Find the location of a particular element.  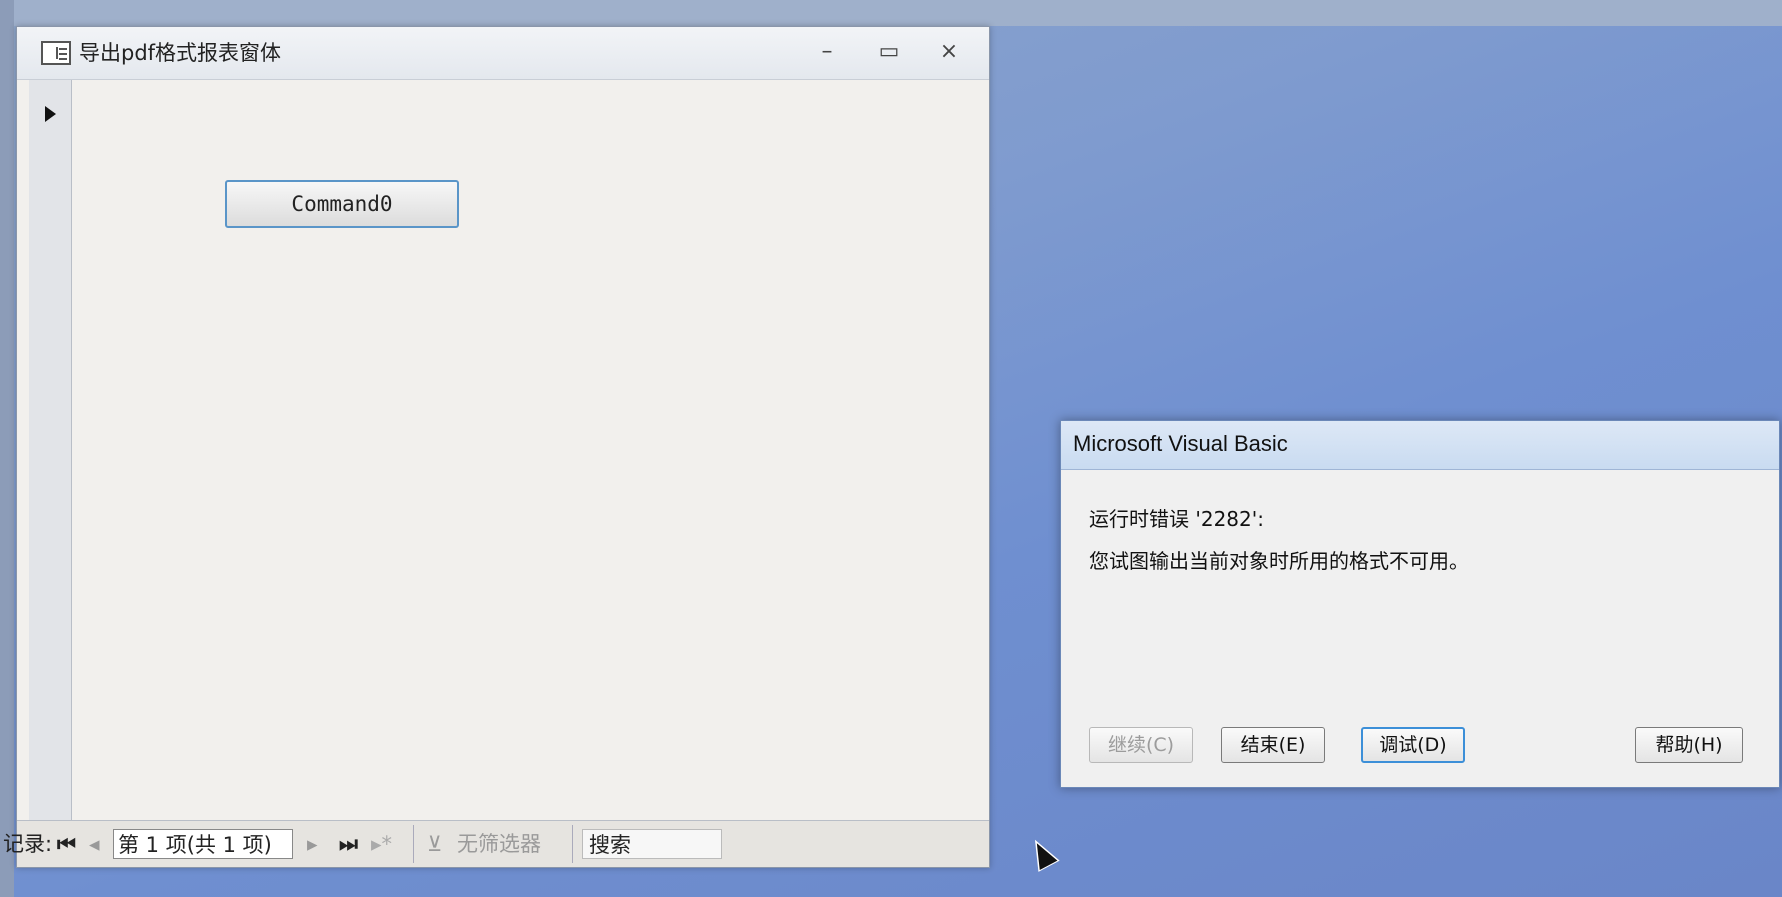

current-record-field: 第 1 项(共 1 项) is located at coordinates (203, 844).